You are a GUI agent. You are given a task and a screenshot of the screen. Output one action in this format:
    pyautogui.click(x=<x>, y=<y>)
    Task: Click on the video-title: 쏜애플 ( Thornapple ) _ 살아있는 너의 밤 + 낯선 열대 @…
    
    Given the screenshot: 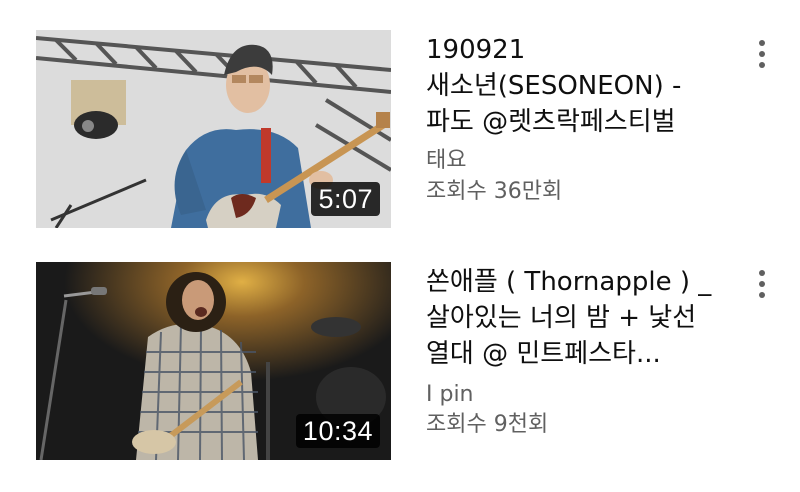 What is the action you would take?
    pyautogui.click(x=581, y=318)
    